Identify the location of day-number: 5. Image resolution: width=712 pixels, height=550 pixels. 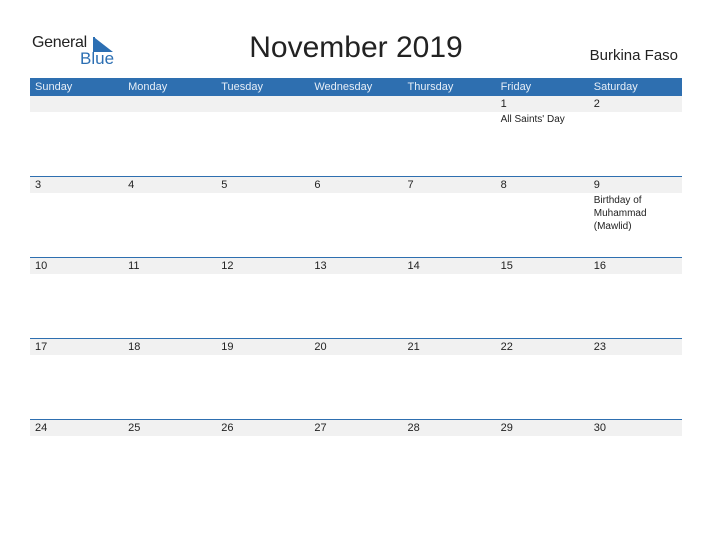
(224, 185).